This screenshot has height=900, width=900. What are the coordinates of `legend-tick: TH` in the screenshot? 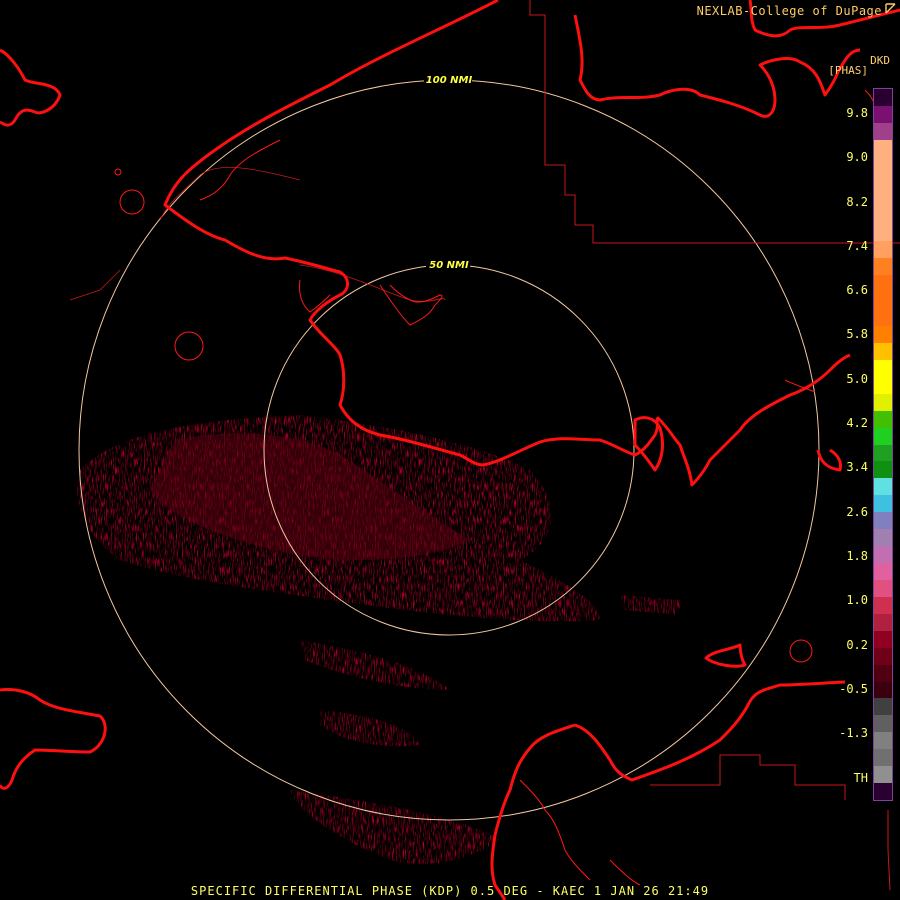 It's located at (860, 778).